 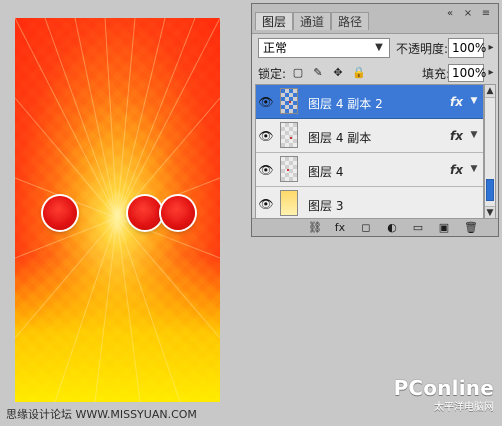 I want to click on tab-layers: 图层, so click(x=274, y=21).